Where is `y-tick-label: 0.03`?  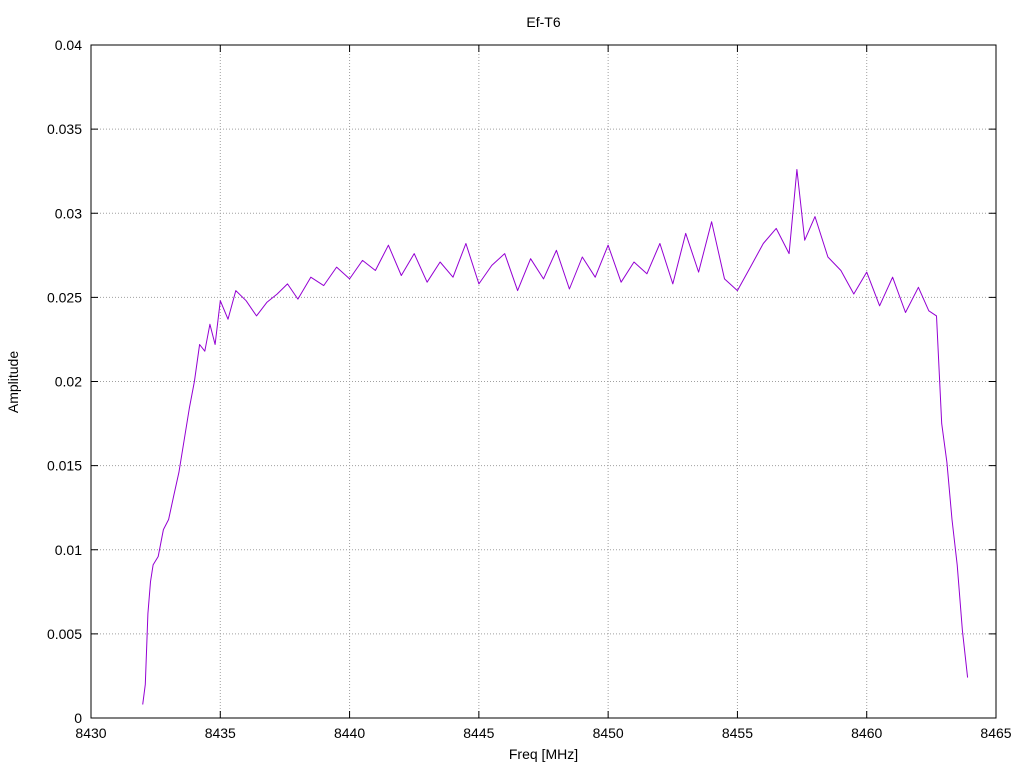
y-tick-label: 0.03 is located at coordinates (68, 213).